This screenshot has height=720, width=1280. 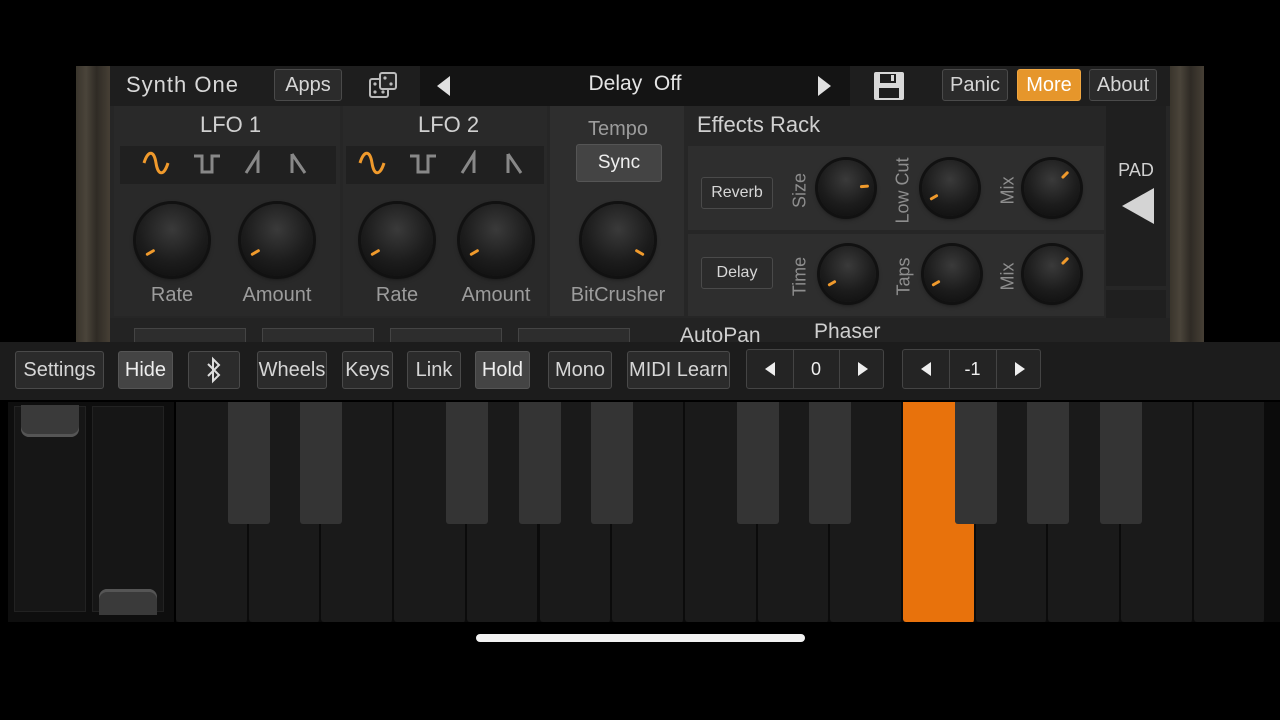 What do you see at coordinates (975, 85) in the screenshot?
I see `panic-button: Panic` at bounding box center [975, 85].